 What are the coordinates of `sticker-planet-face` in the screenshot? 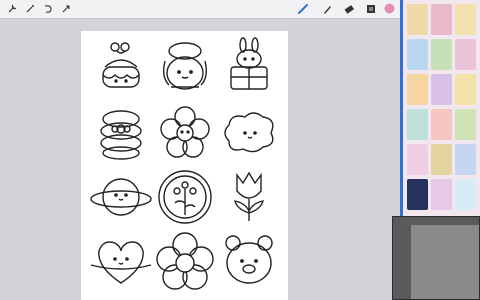 It's located at (121, 197).